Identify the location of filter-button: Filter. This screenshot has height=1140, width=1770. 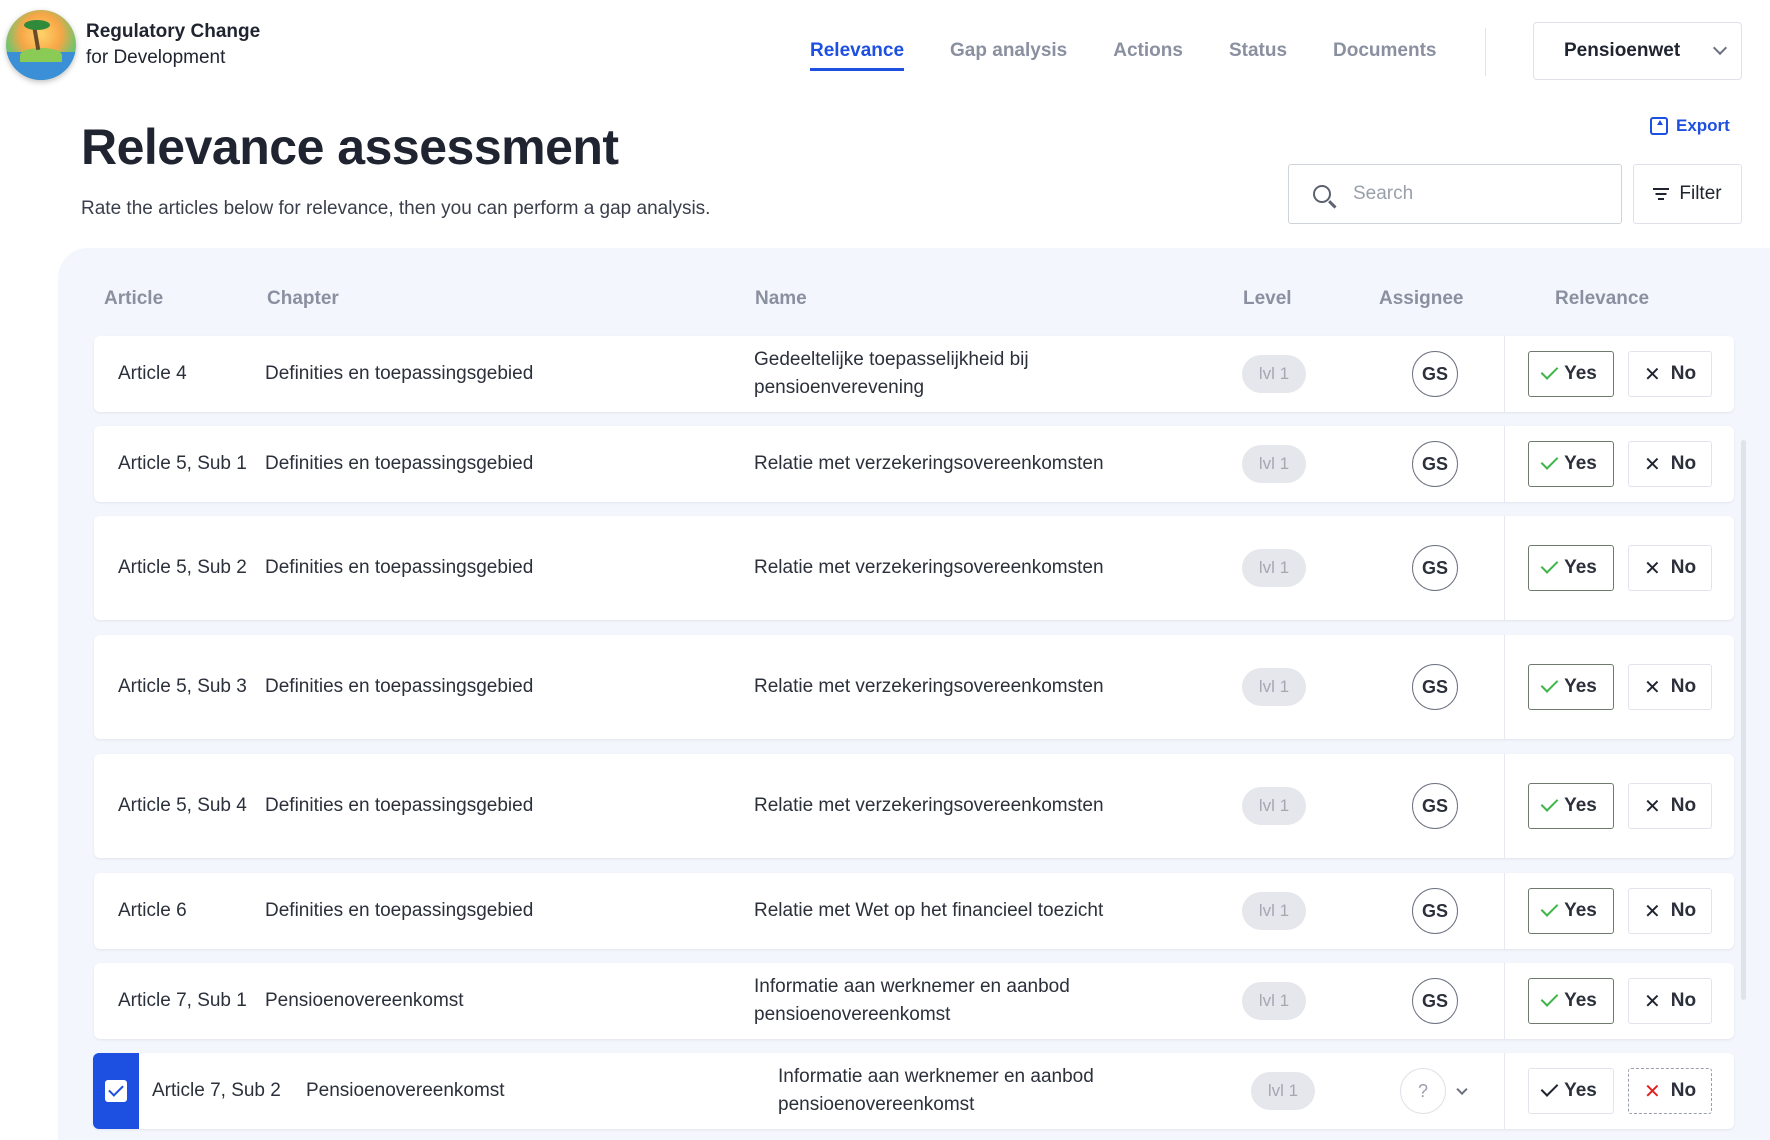
(1687, 194).